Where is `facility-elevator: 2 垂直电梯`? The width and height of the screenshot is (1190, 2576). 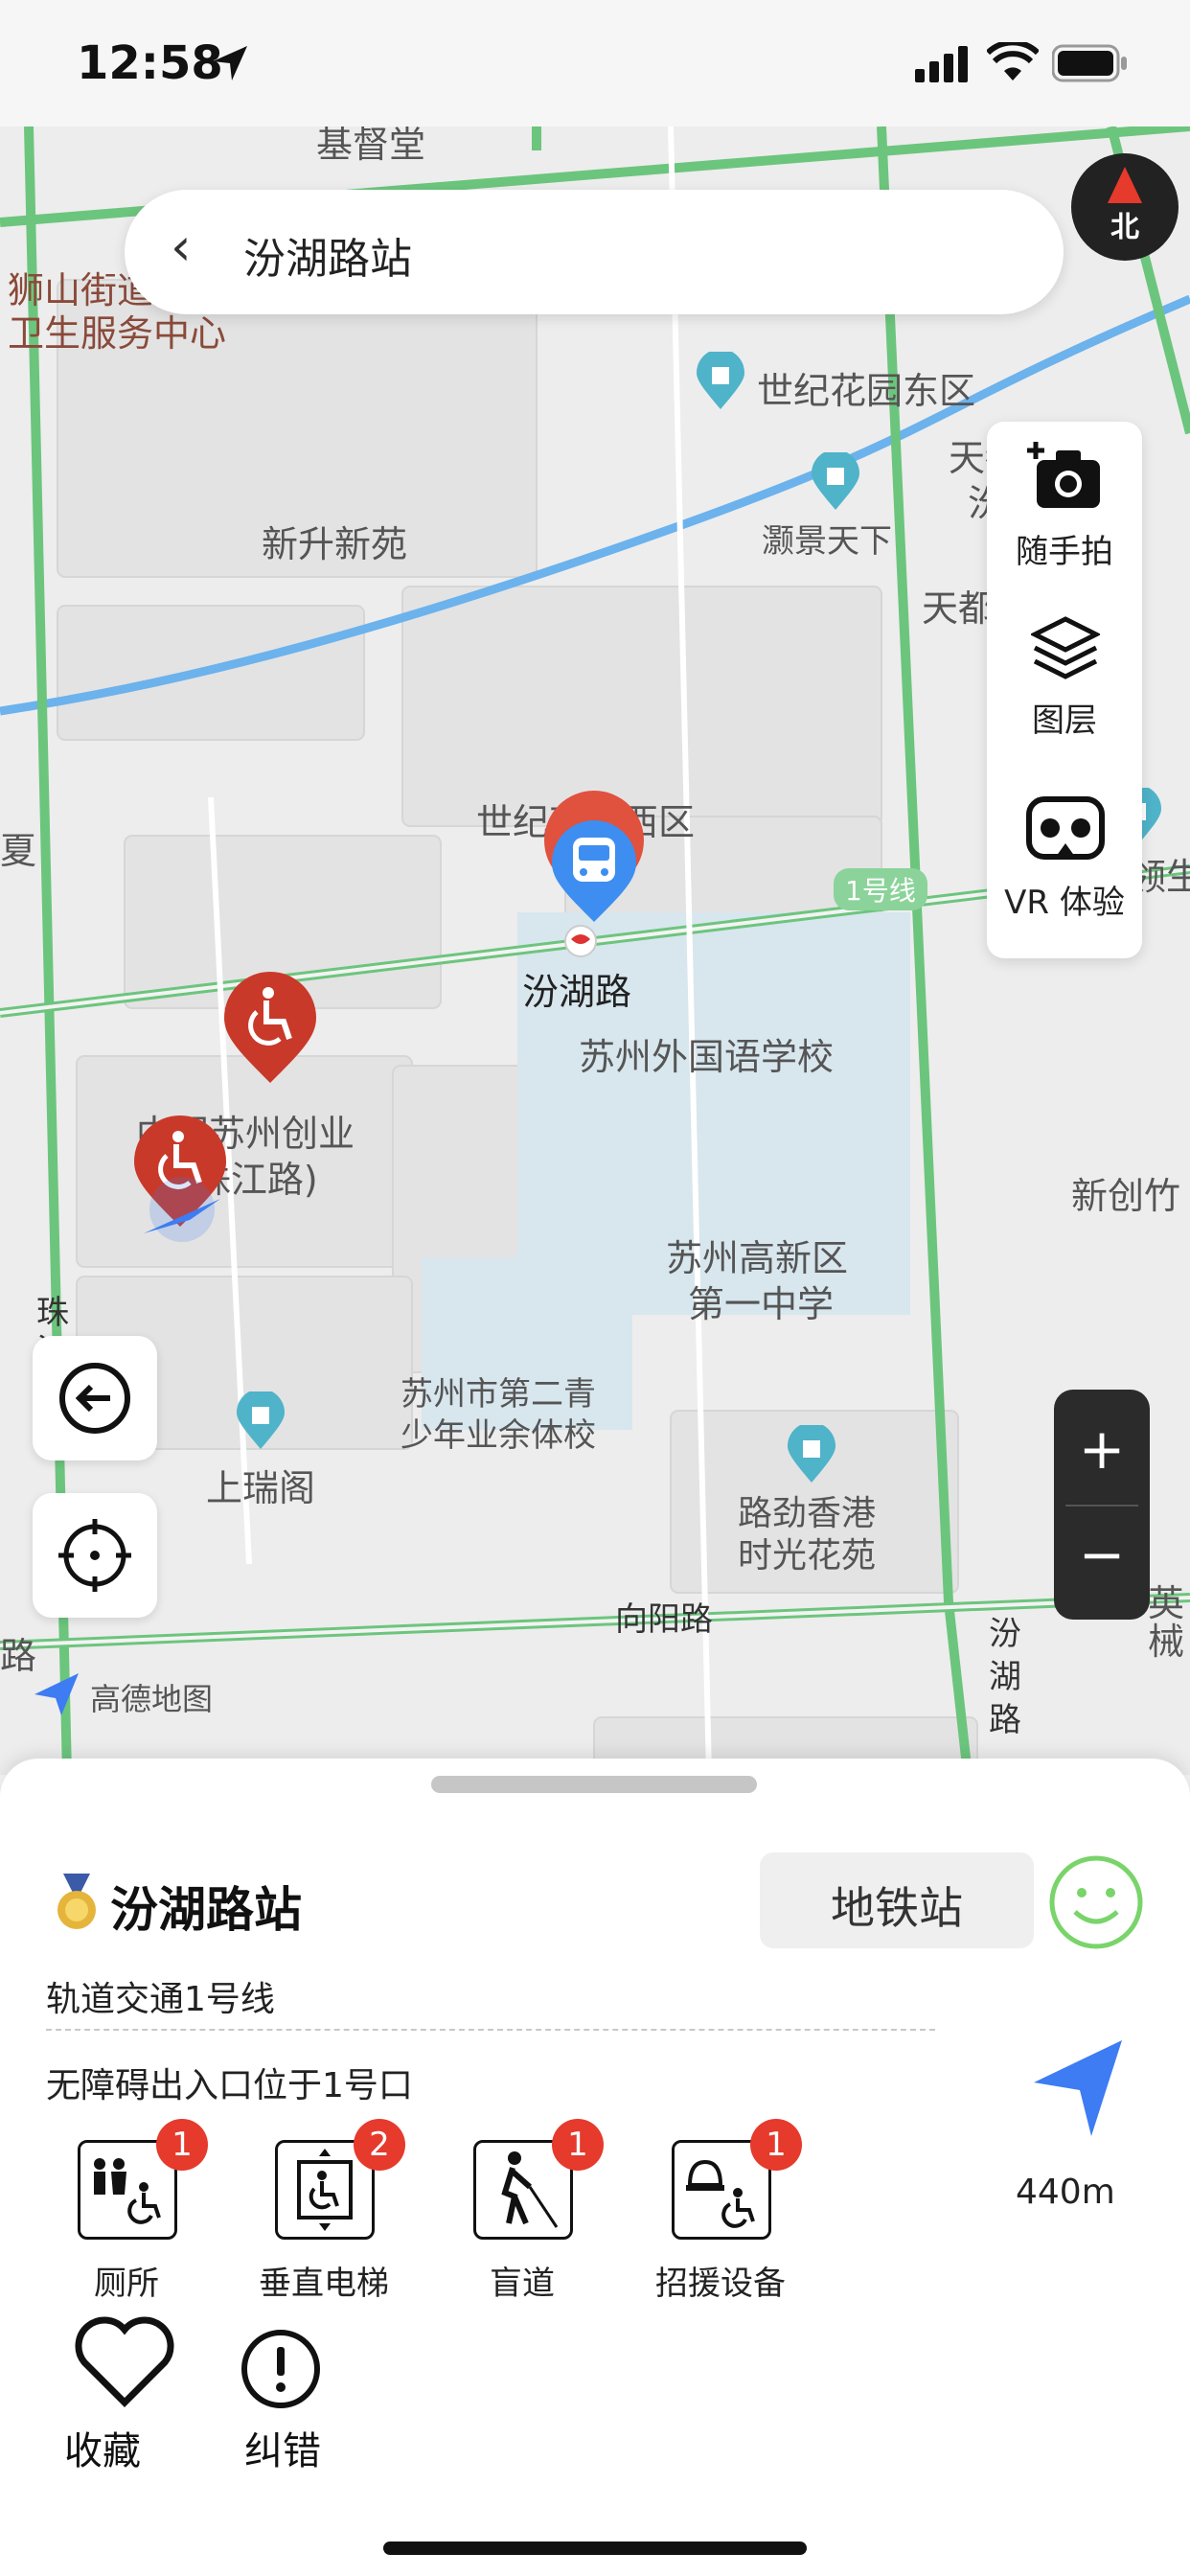
facility-elevator: 2 垂直电梯 is located at coordinates (324, 2215).